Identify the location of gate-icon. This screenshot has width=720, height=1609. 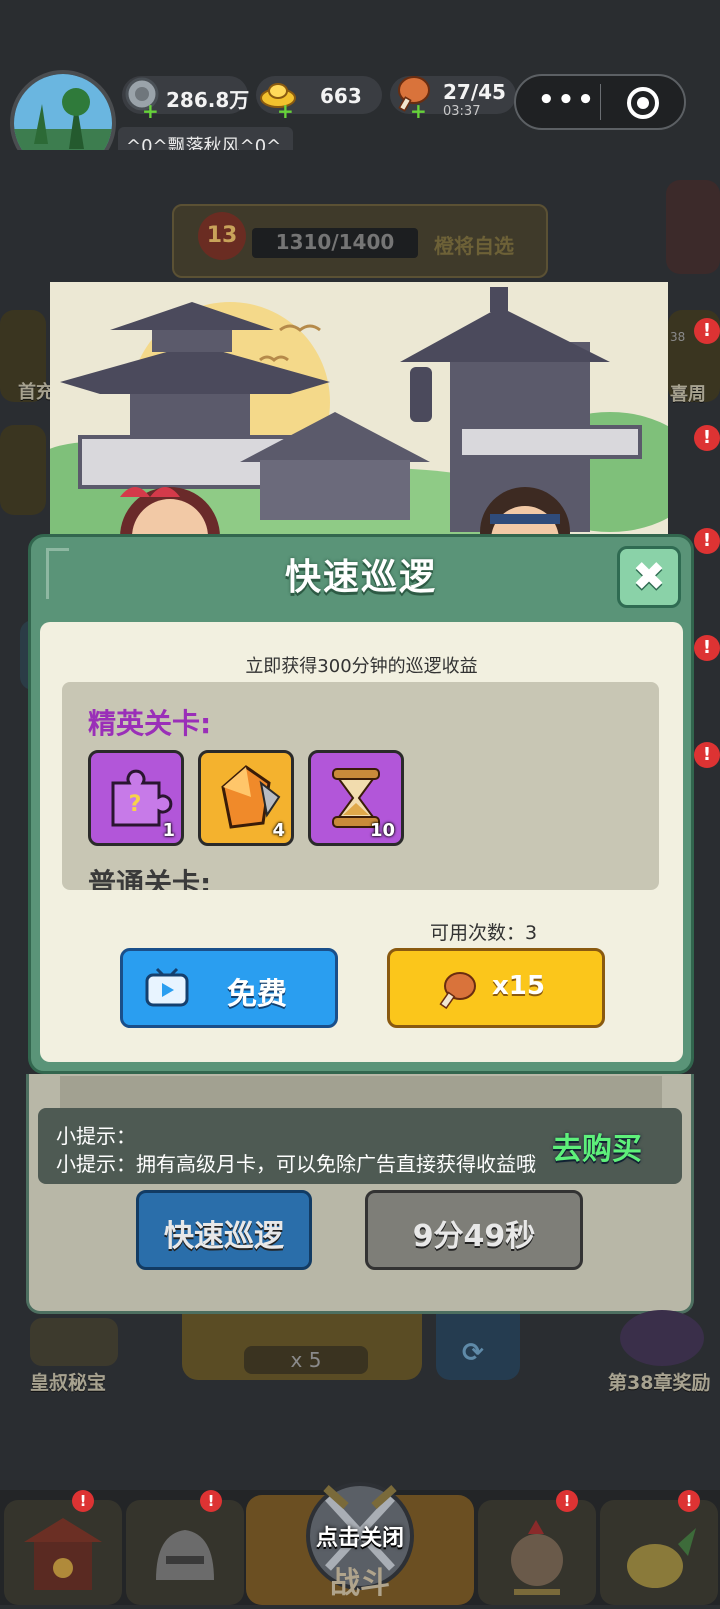
(63, 1554).